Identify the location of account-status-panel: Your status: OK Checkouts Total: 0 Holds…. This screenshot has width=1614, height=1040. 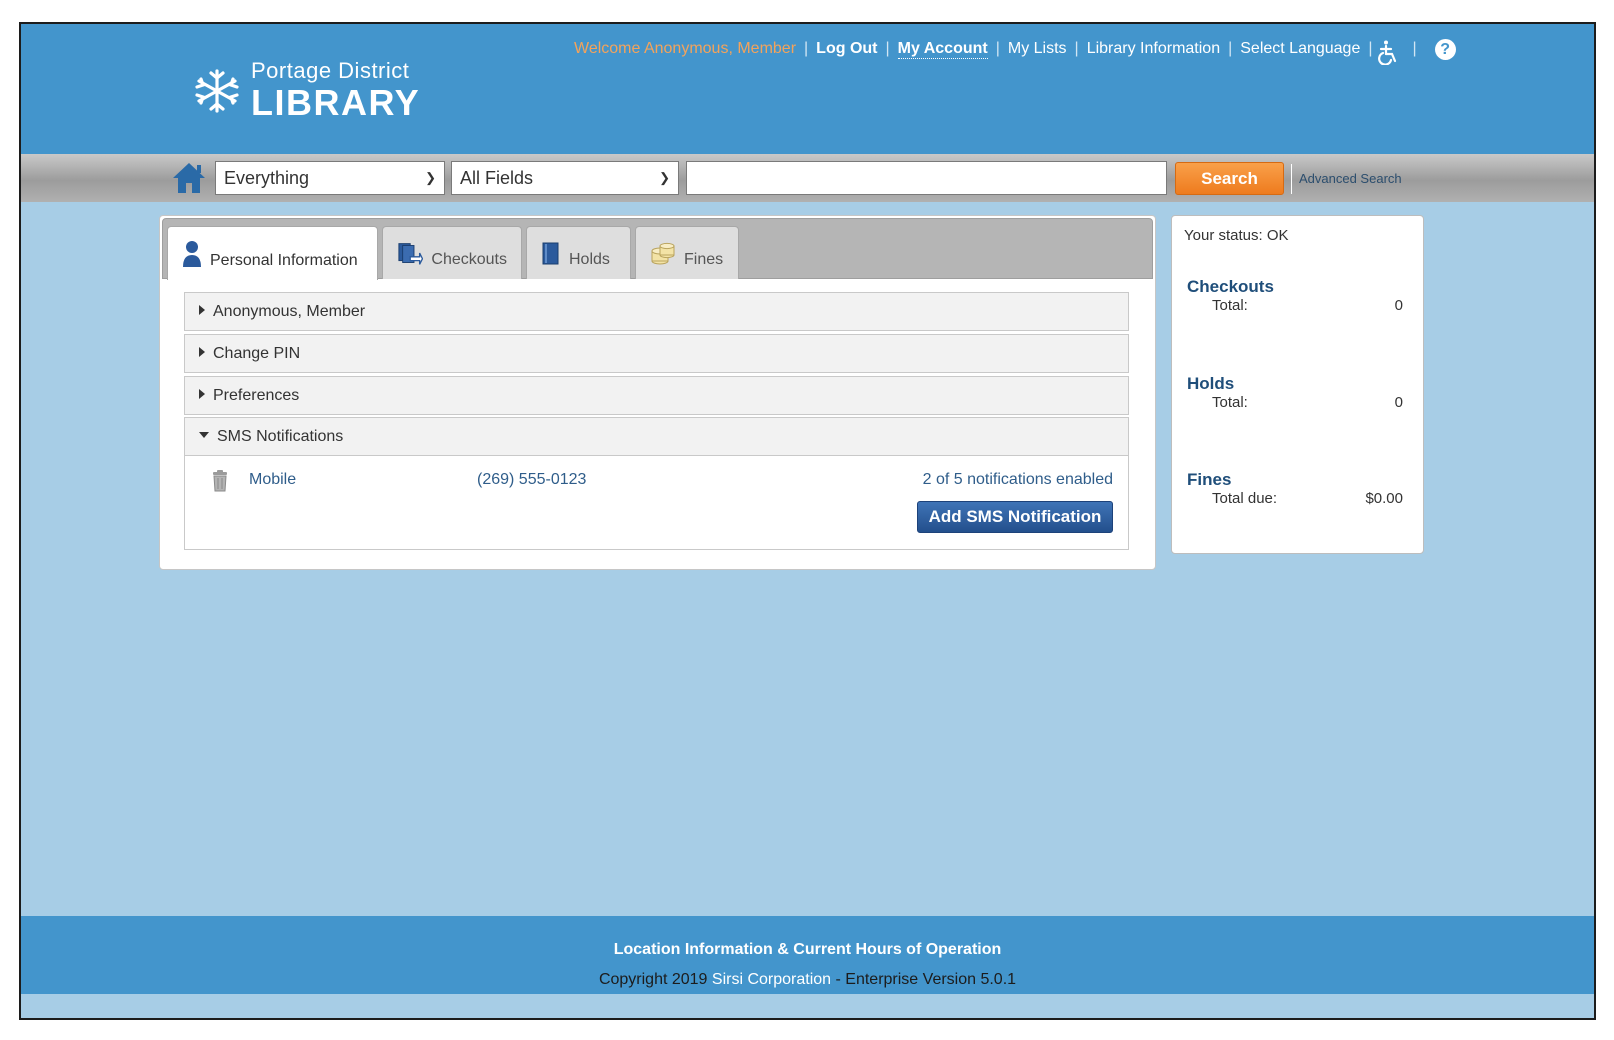
(1297, 384).